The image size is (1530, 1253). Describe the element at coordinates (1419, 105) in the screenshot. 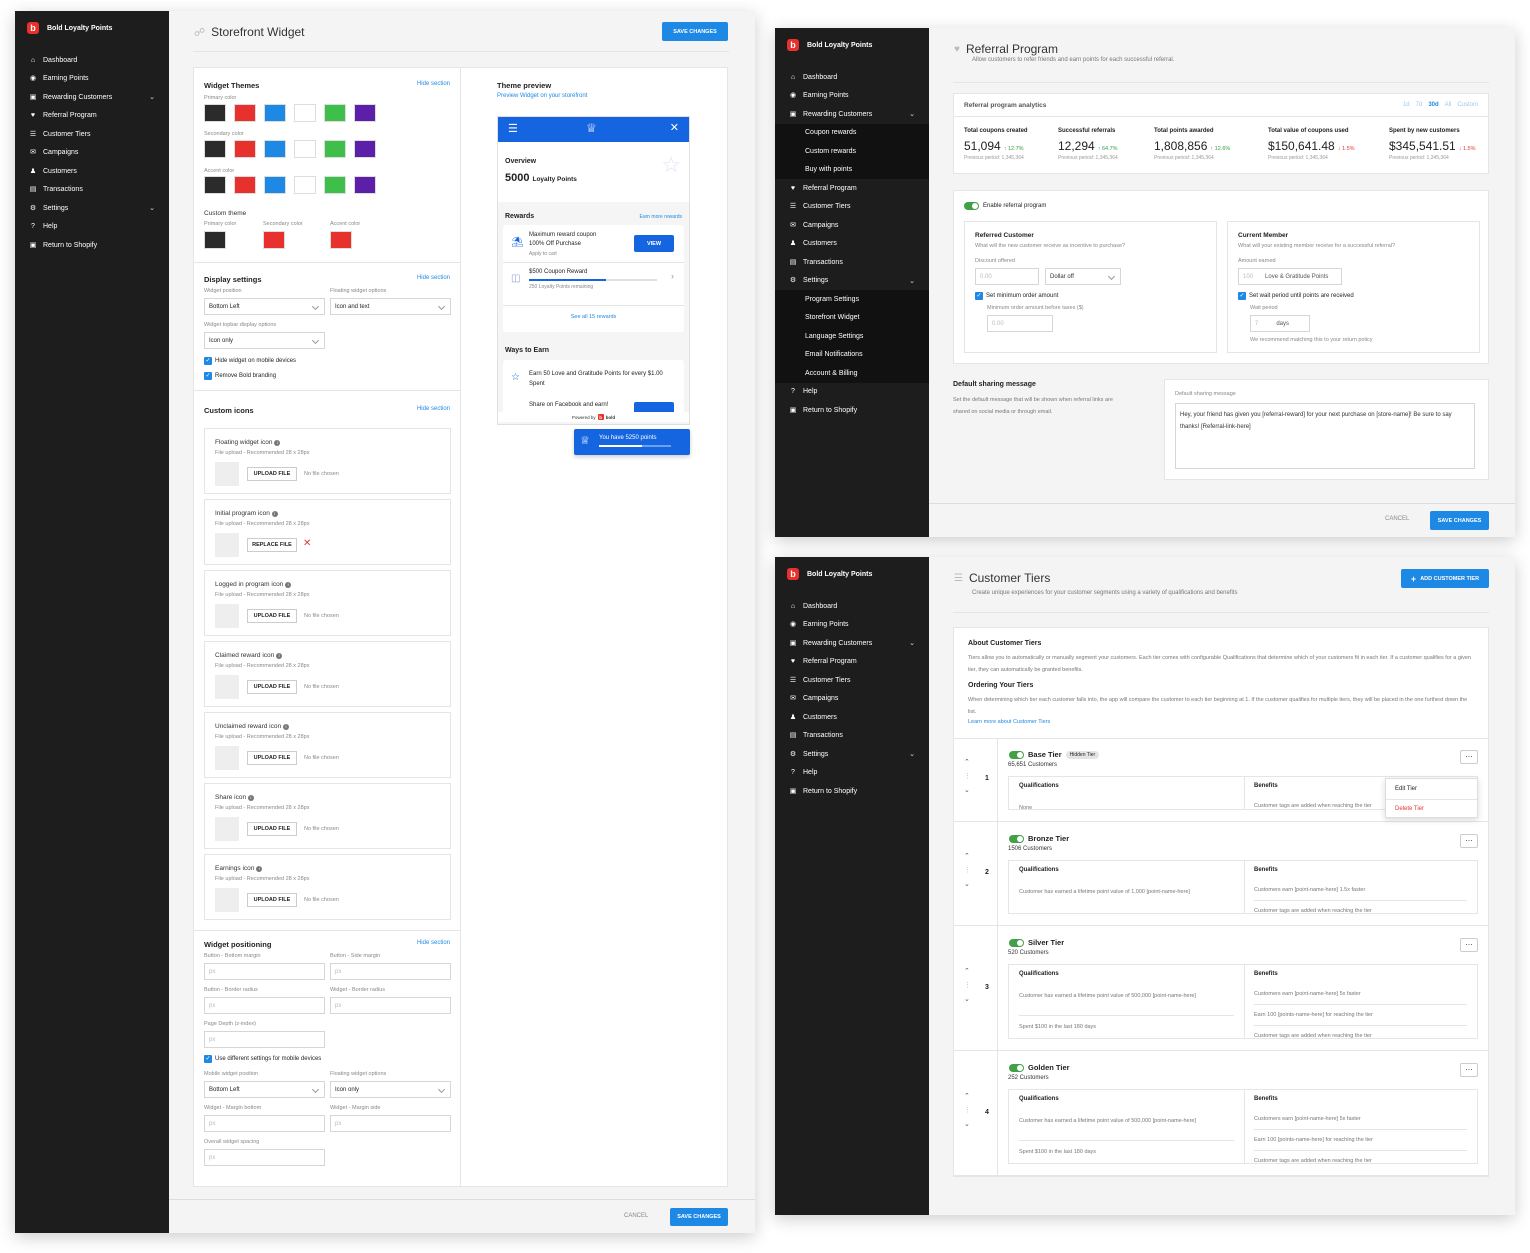

I see `range-tab-7d: 7d` at that location.